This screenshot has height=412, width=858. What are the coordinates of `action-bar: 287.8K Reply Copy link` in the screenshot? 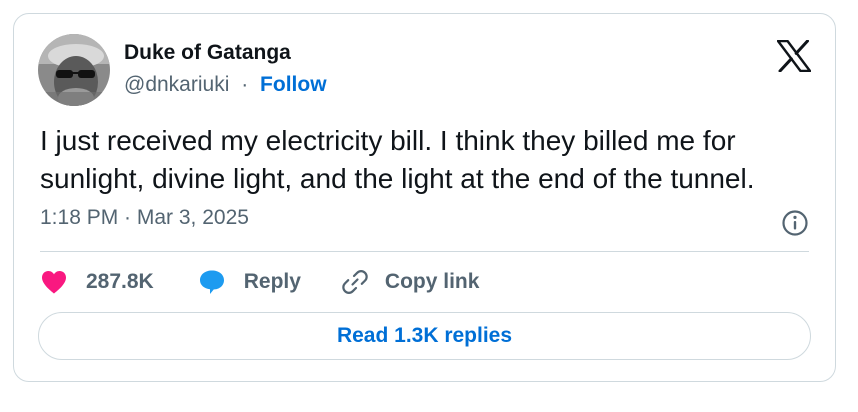 It's located at (259, 282).